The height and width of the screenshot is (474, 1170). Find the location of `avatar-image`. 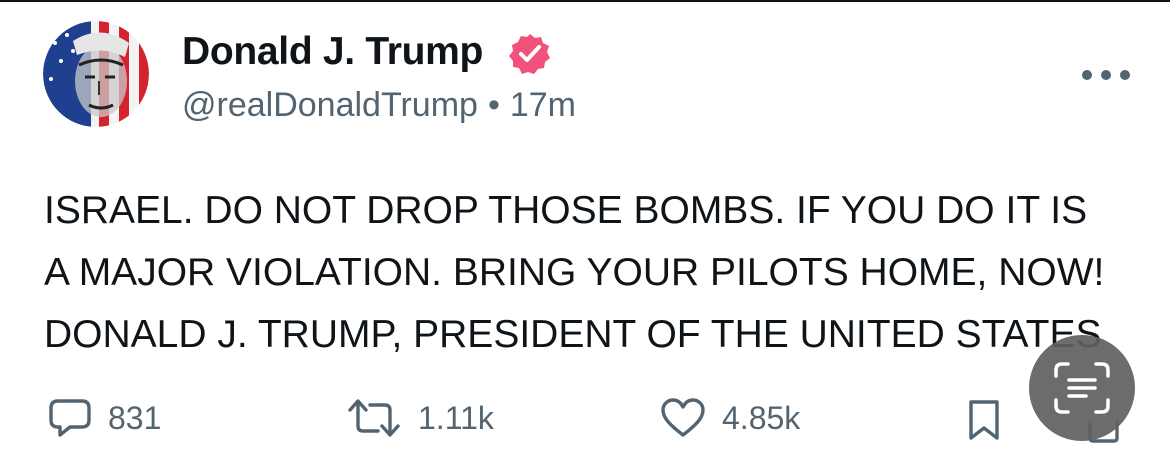

avatar-image is located at coordinates (96, 74).